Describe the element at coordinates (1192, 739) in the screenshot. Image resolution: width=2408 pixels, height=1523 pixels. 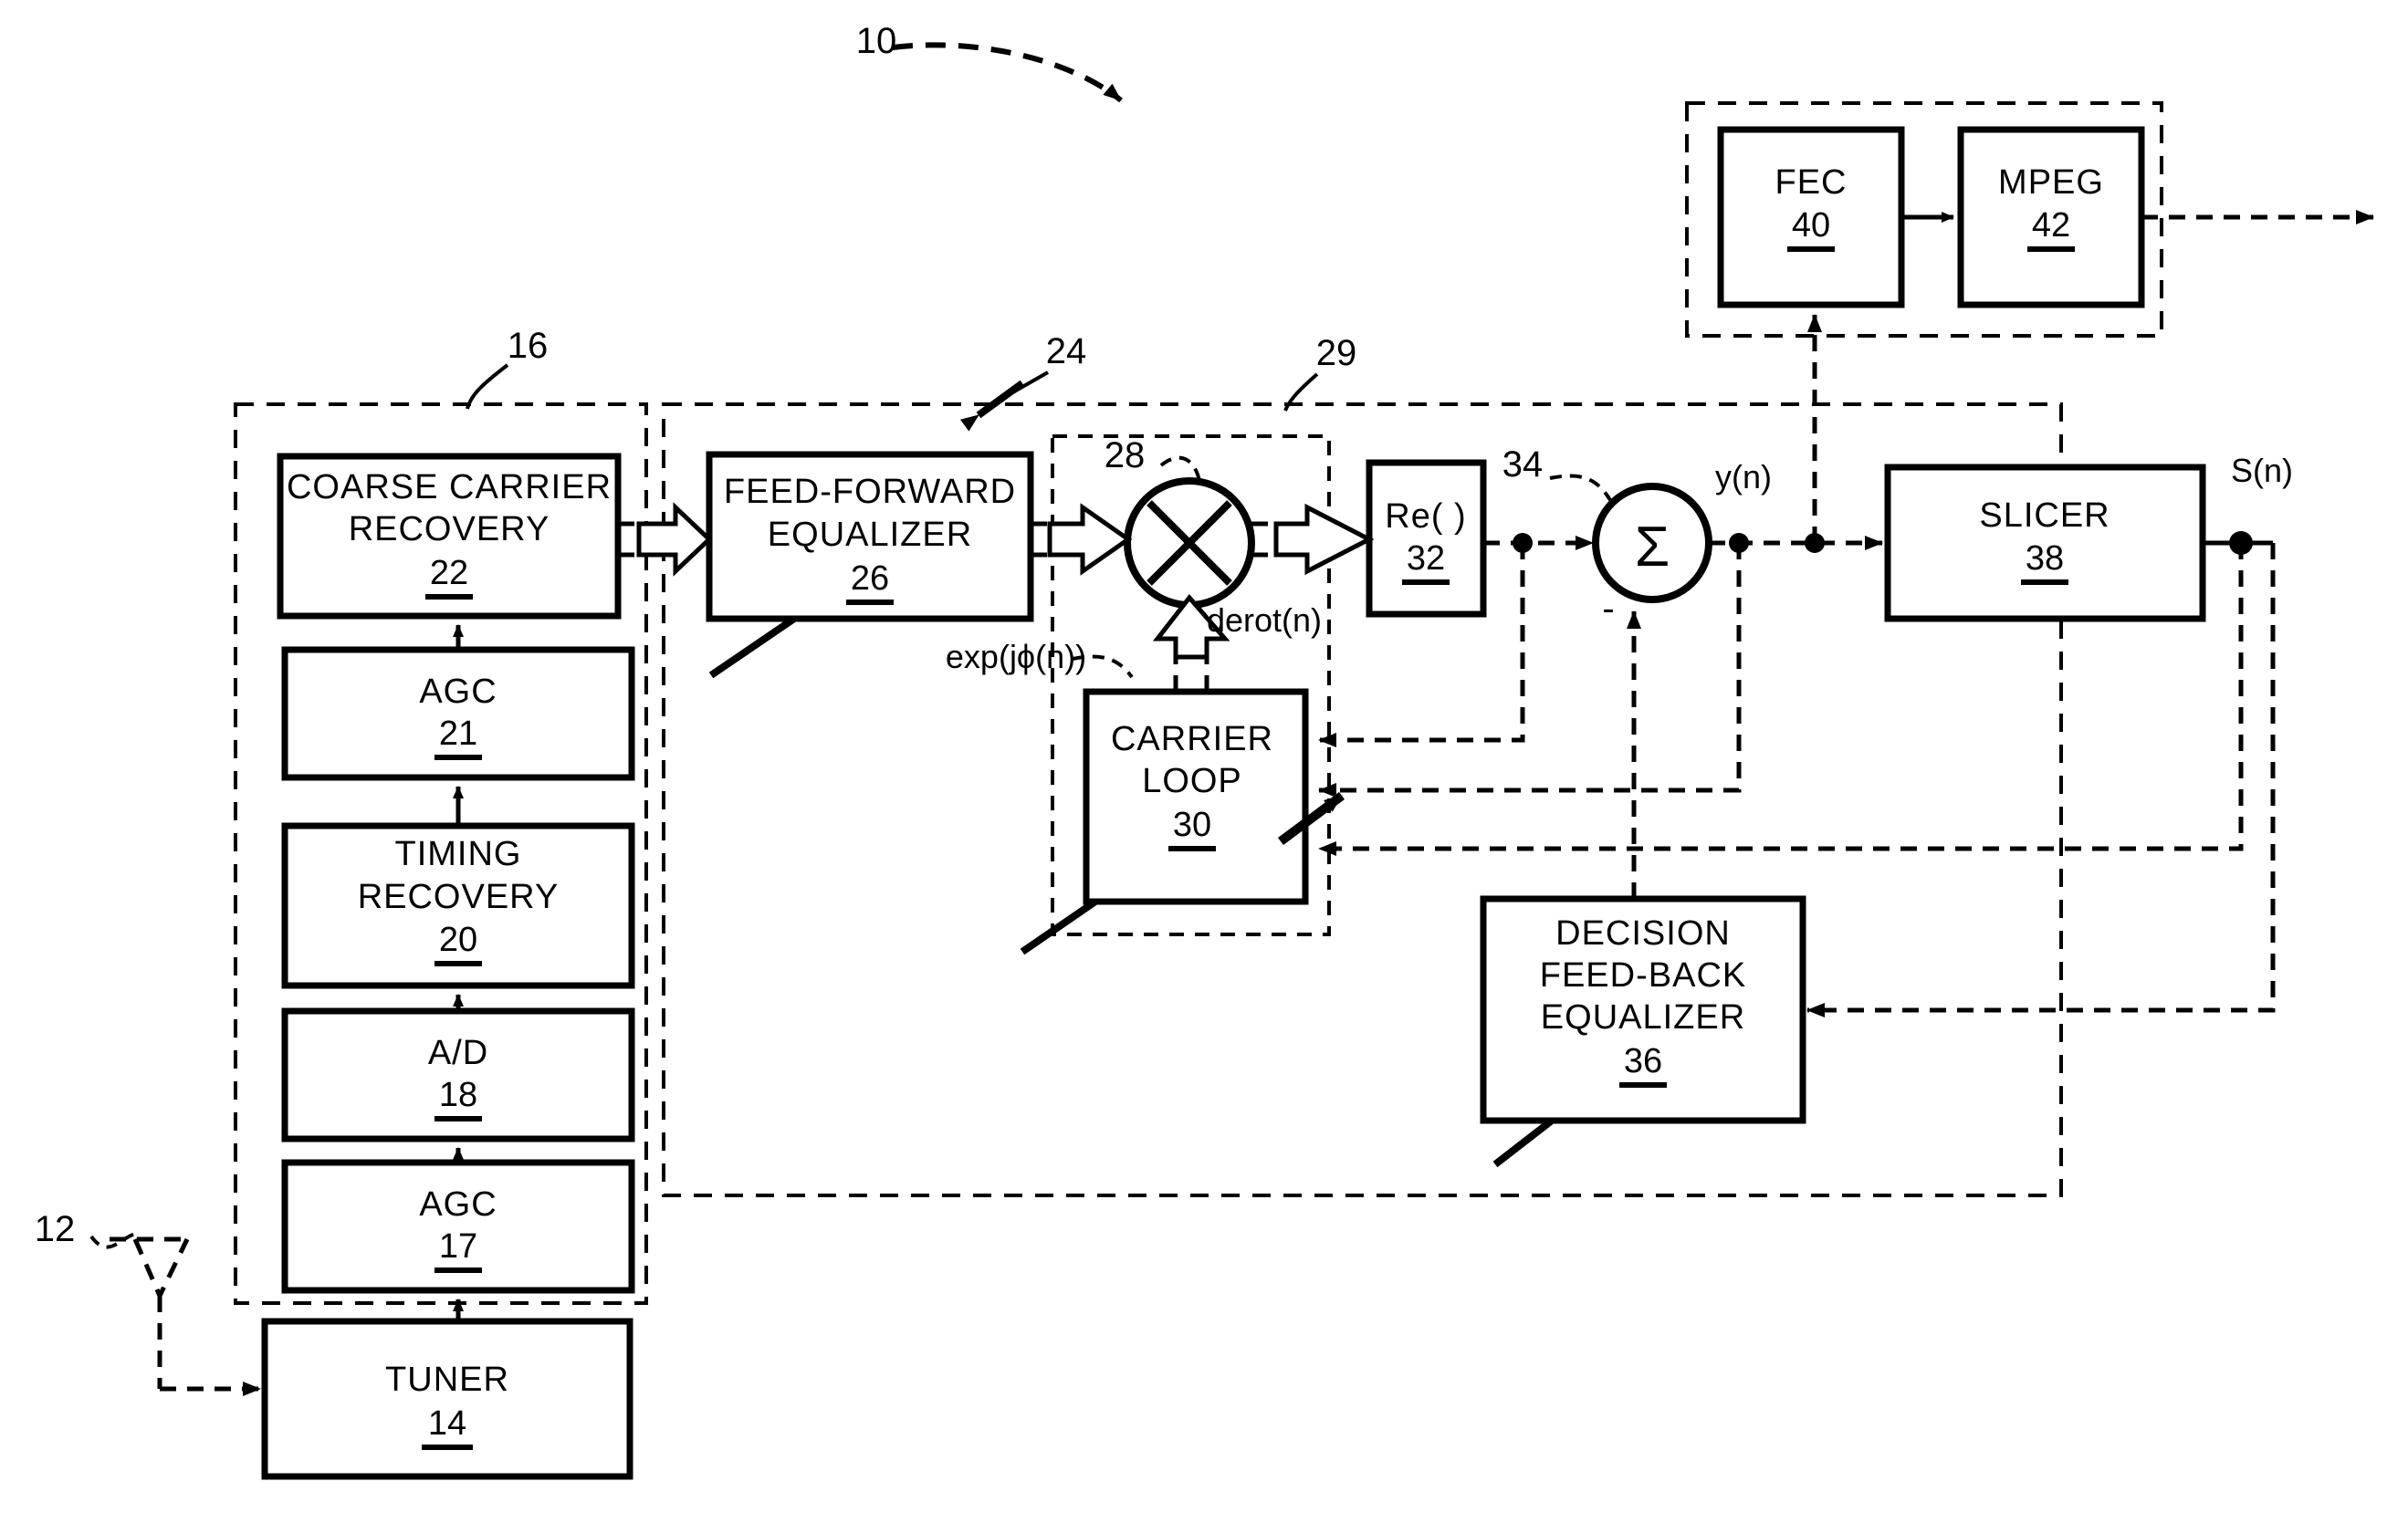
I see `label-carrier-loop-30-l1: CARRIER` at that location.